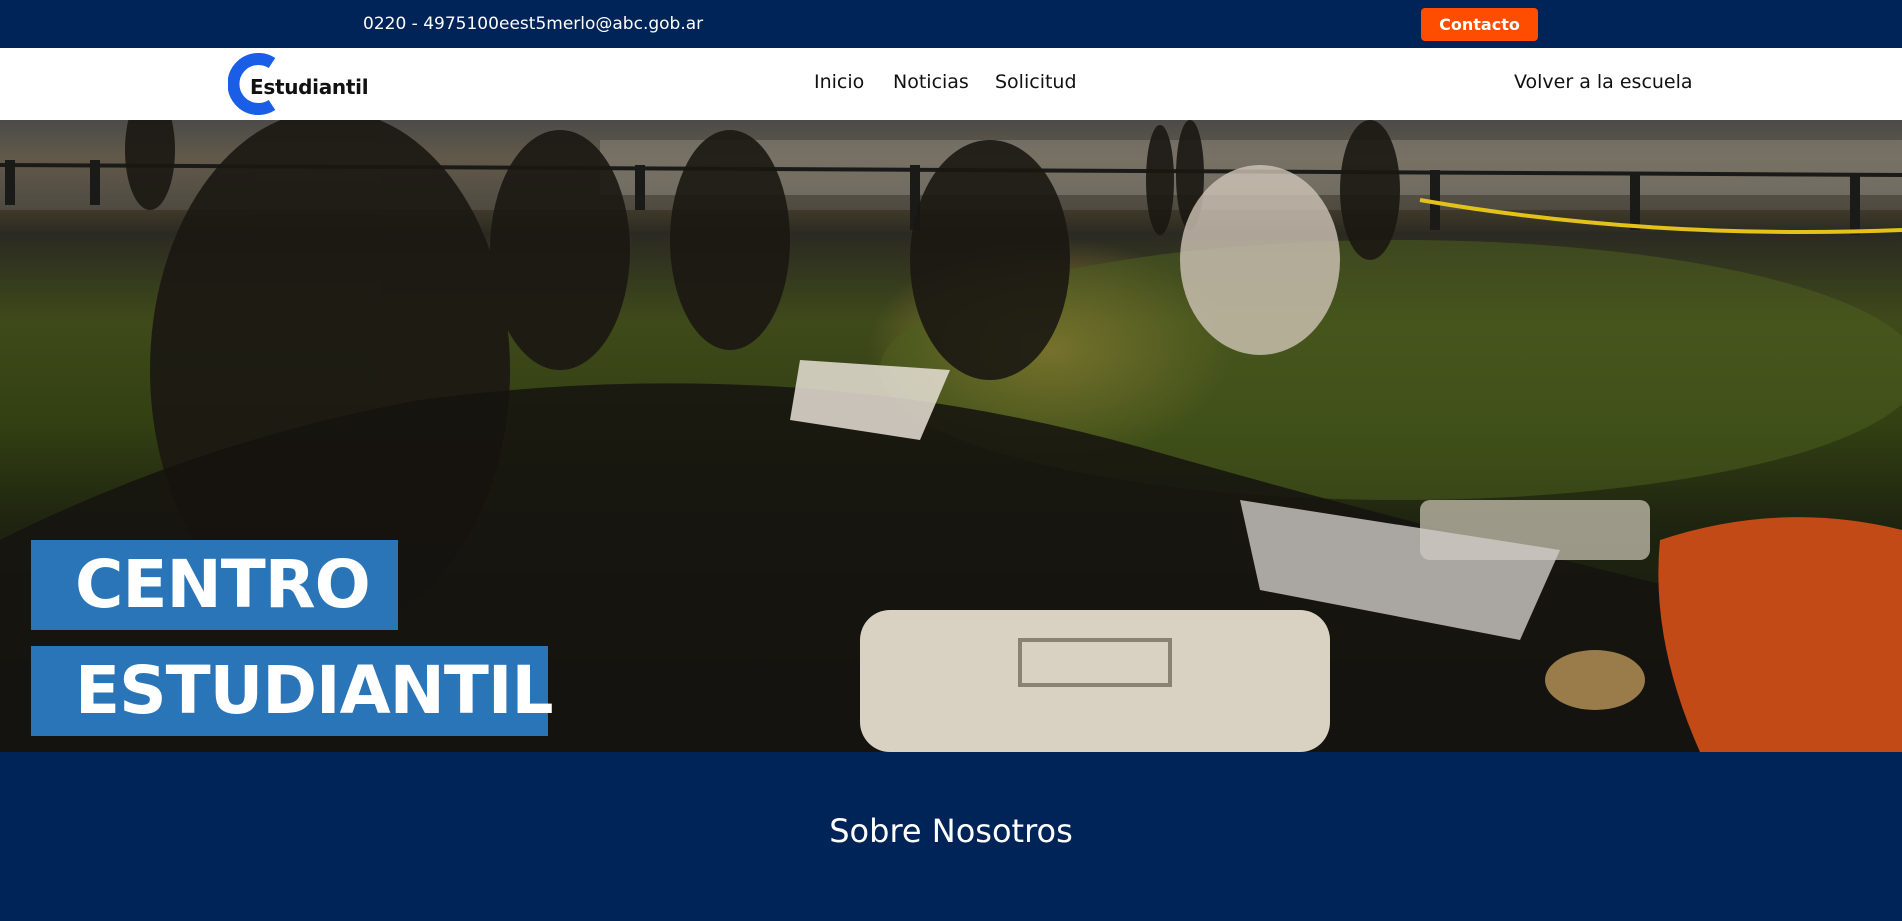 Image resolution: width=1902 pixels, height=921 pixels. I want to click on logo-text: Estudiantil, so click(309, 87).